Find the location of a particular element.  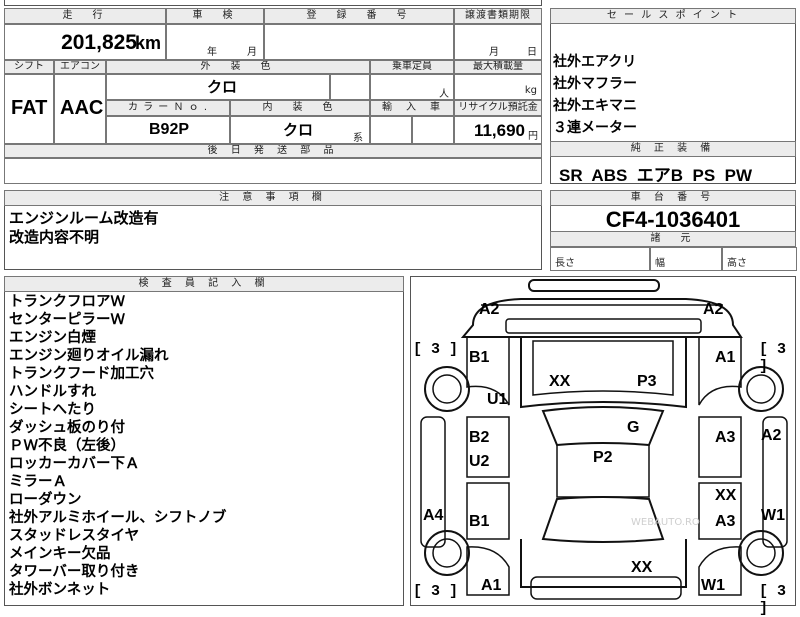

mileage-value: 201,825 is located at coordinates (99, 42).